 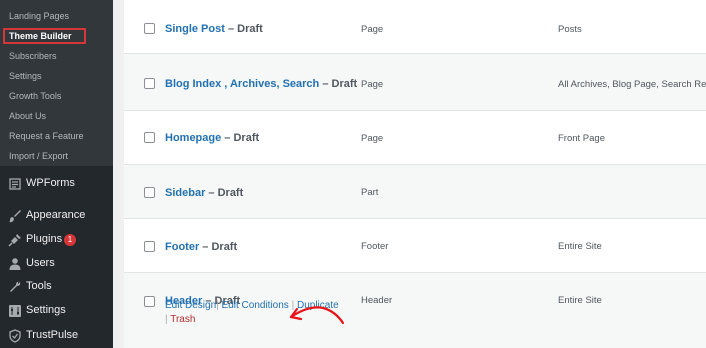 What do you see at coordinates (44, 36) in the screenshot?
I see `theme-builder-highlight-box` at bounding box center [44, 36].